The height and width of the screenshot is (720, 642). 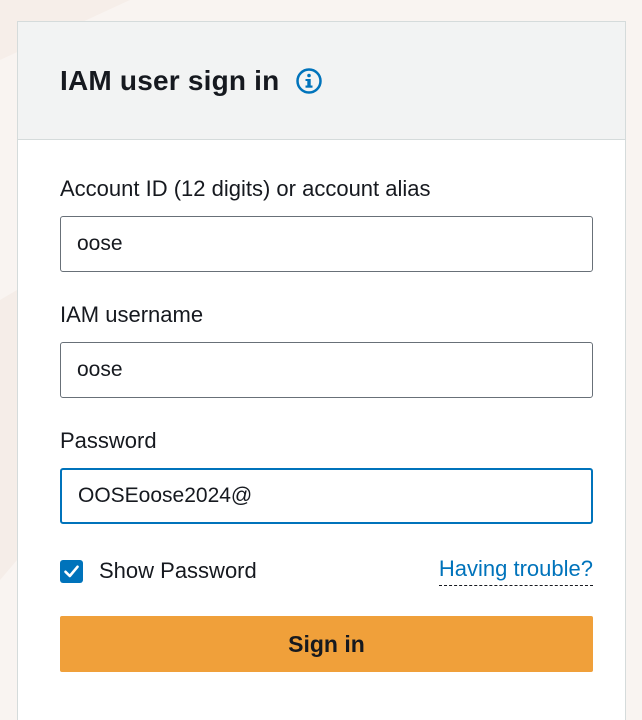 I want to click on username-label: IAM username, so click(x=132, y=314).